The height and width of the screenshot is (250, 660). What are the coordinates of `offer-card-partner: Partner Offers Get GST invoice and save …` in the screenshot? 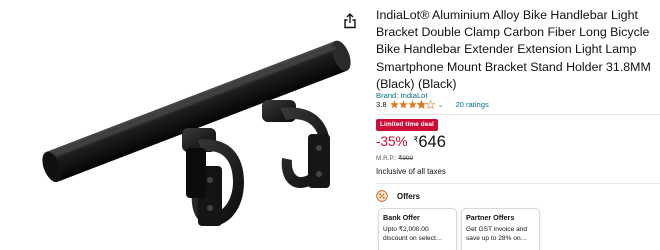 It's located at (500, 229).